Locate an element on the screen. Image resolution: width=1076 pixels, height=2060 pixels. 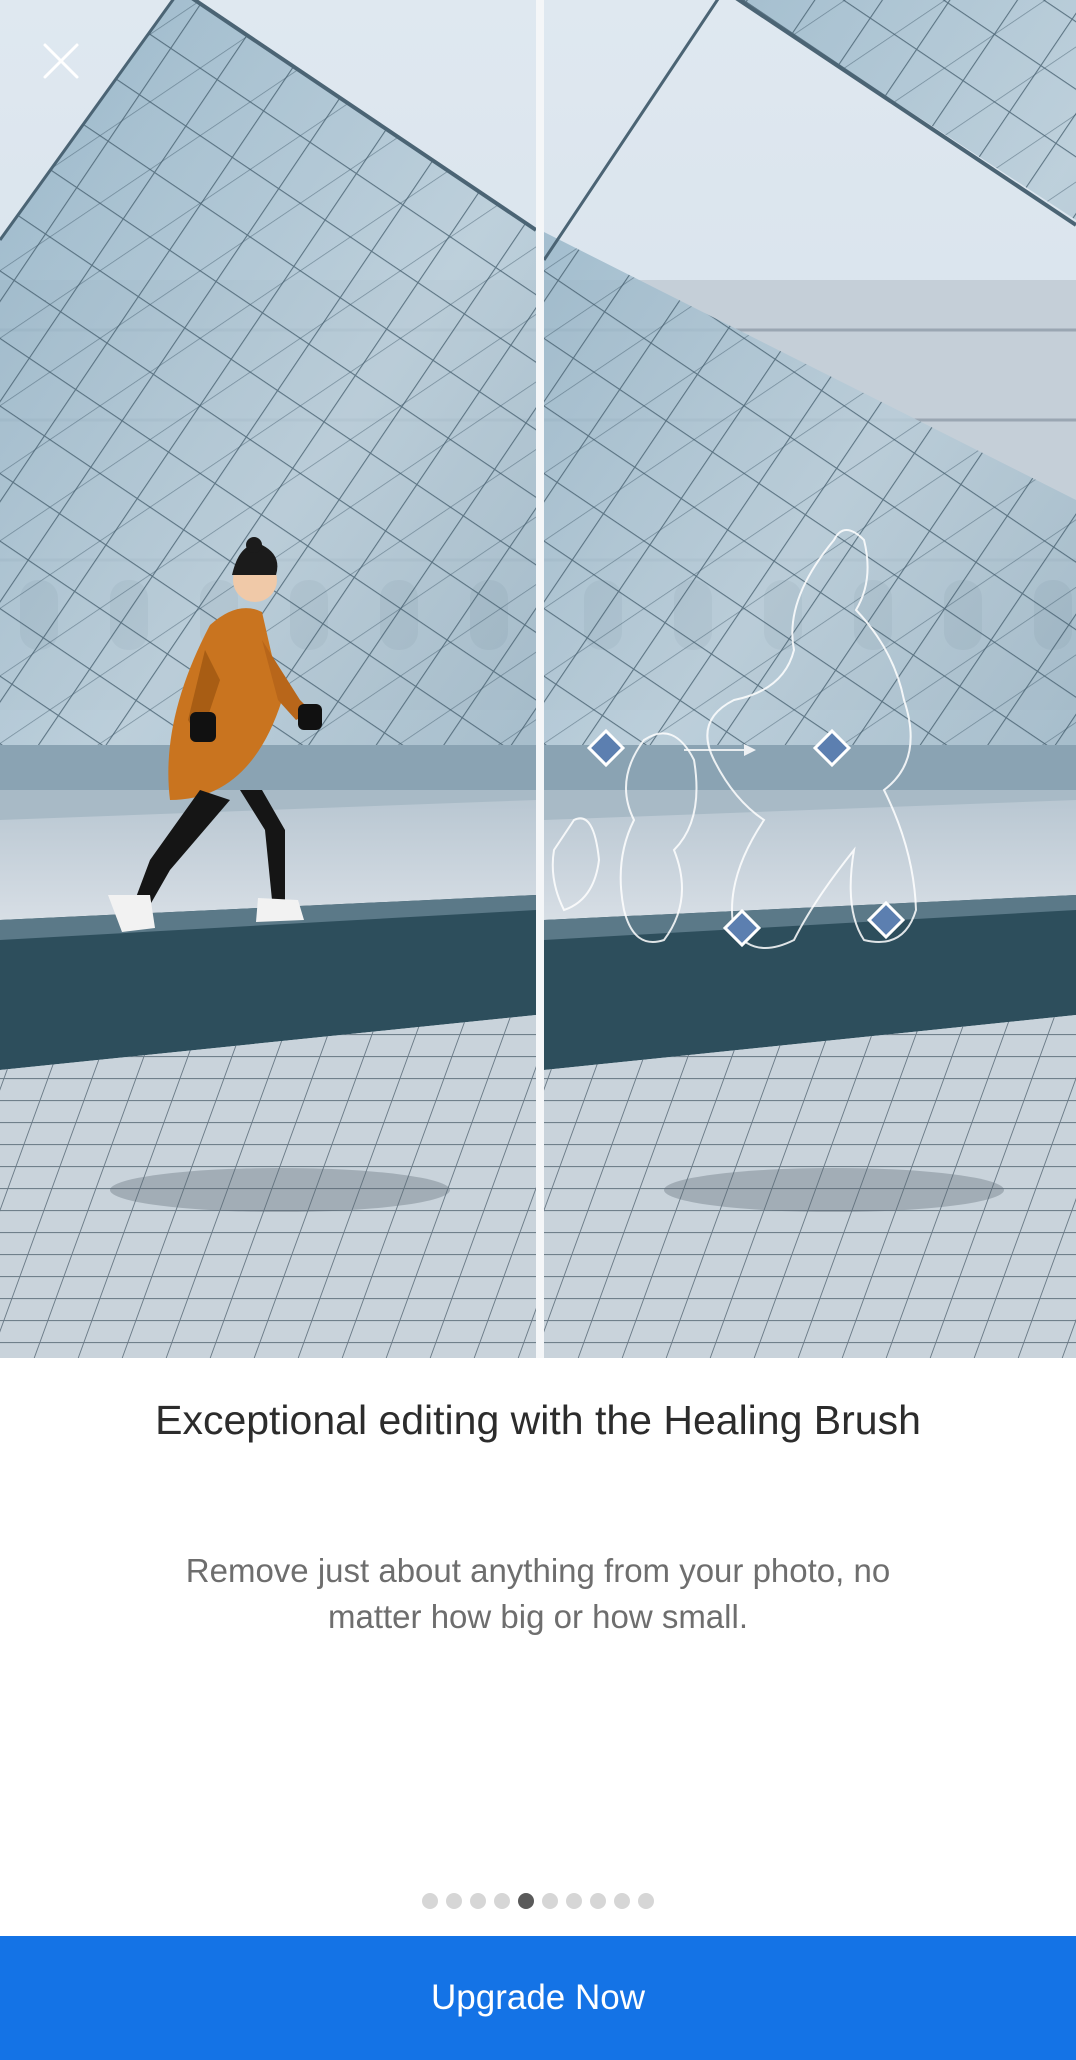
comparison-divider is located at coordinates (540, 679).